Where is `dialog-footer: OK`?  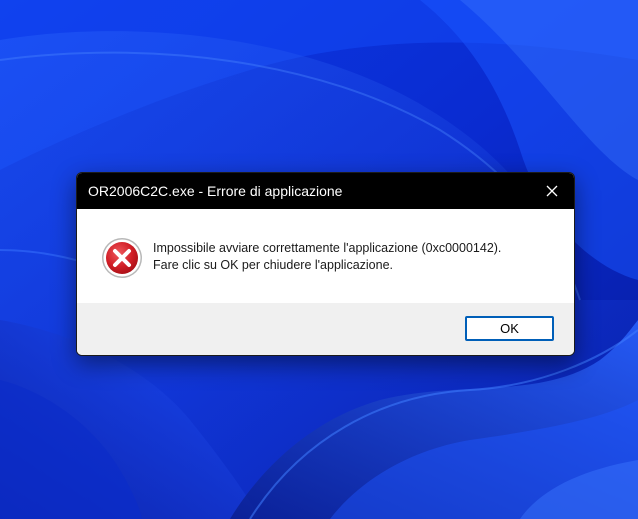 dialog-footer: OK is located at coordinates (325, 329).